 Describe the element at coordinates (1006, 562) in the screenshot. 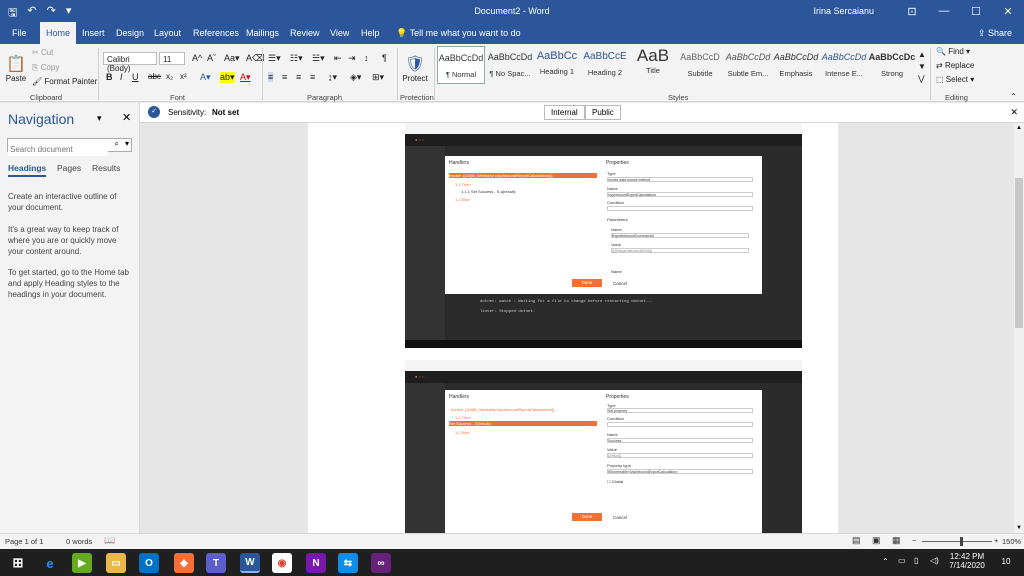

I see `action-center-icon: 10` at that location.